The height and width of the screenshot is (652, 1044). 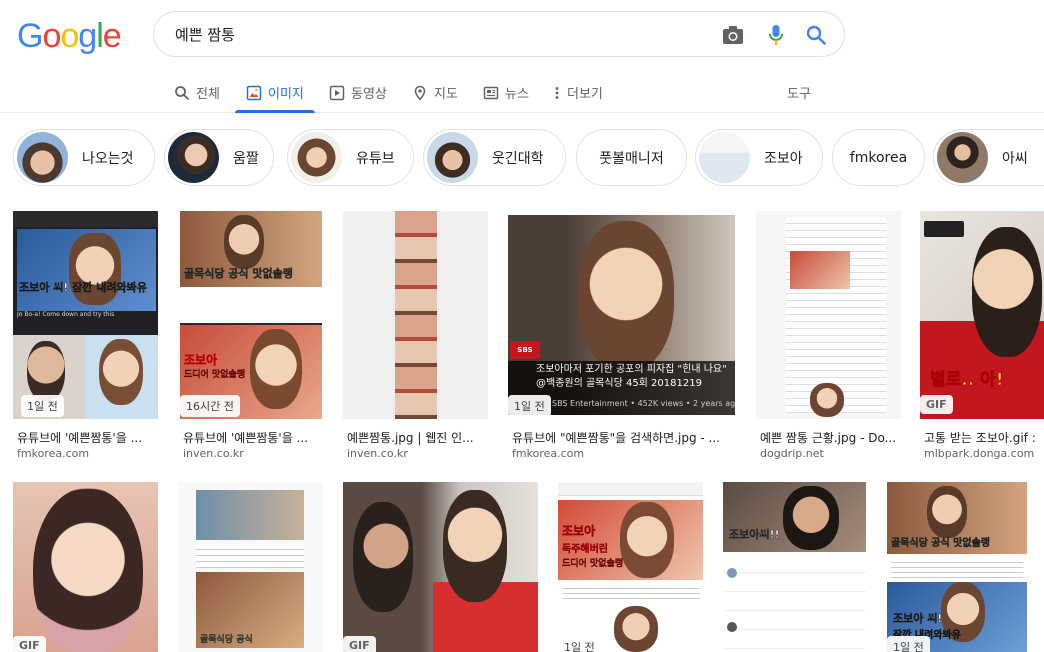 What do you see at coordinates (733, 35) in the screenshot?
I see `camera-icon` at bounding box center [733, 35].